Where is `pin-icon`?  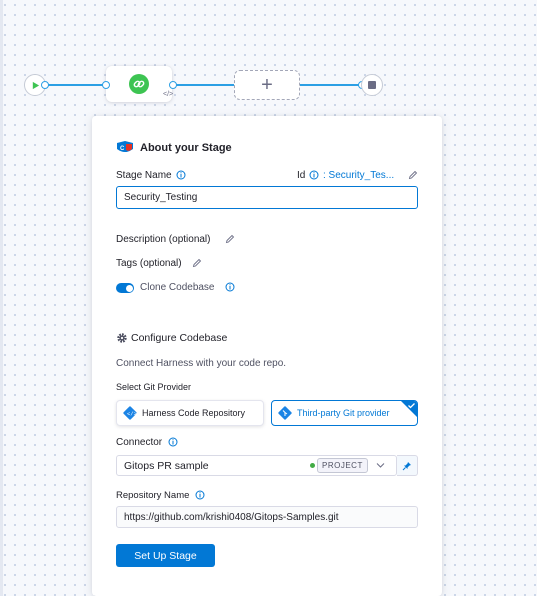
pin-icon is located at coordinates (406, 465).